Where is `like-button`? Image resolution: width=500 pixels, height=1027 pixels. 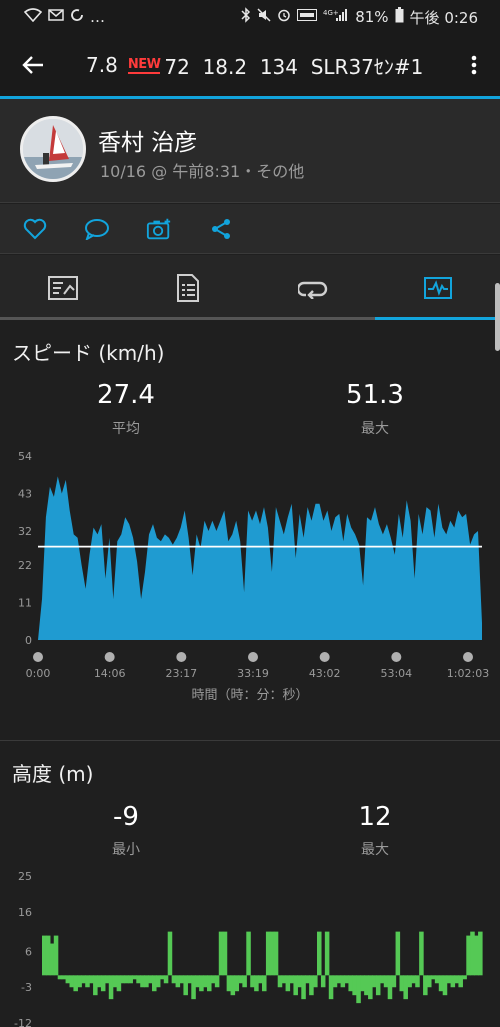
like-button is located at coordinates (35, 229).